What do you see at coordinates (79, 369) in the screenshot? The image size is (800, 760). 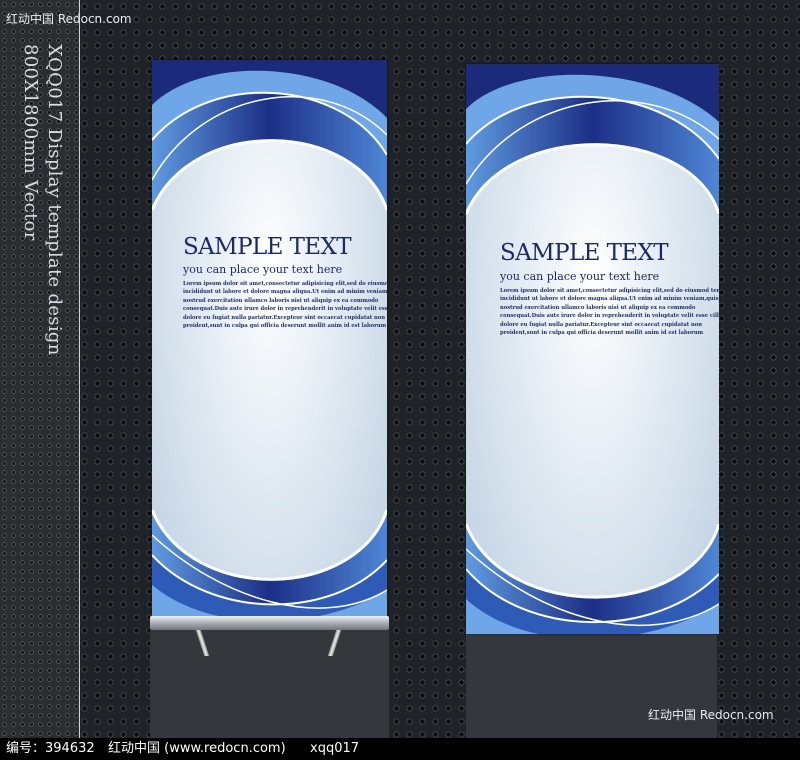 I see `panel-divider` at bounding box center [79, 369].